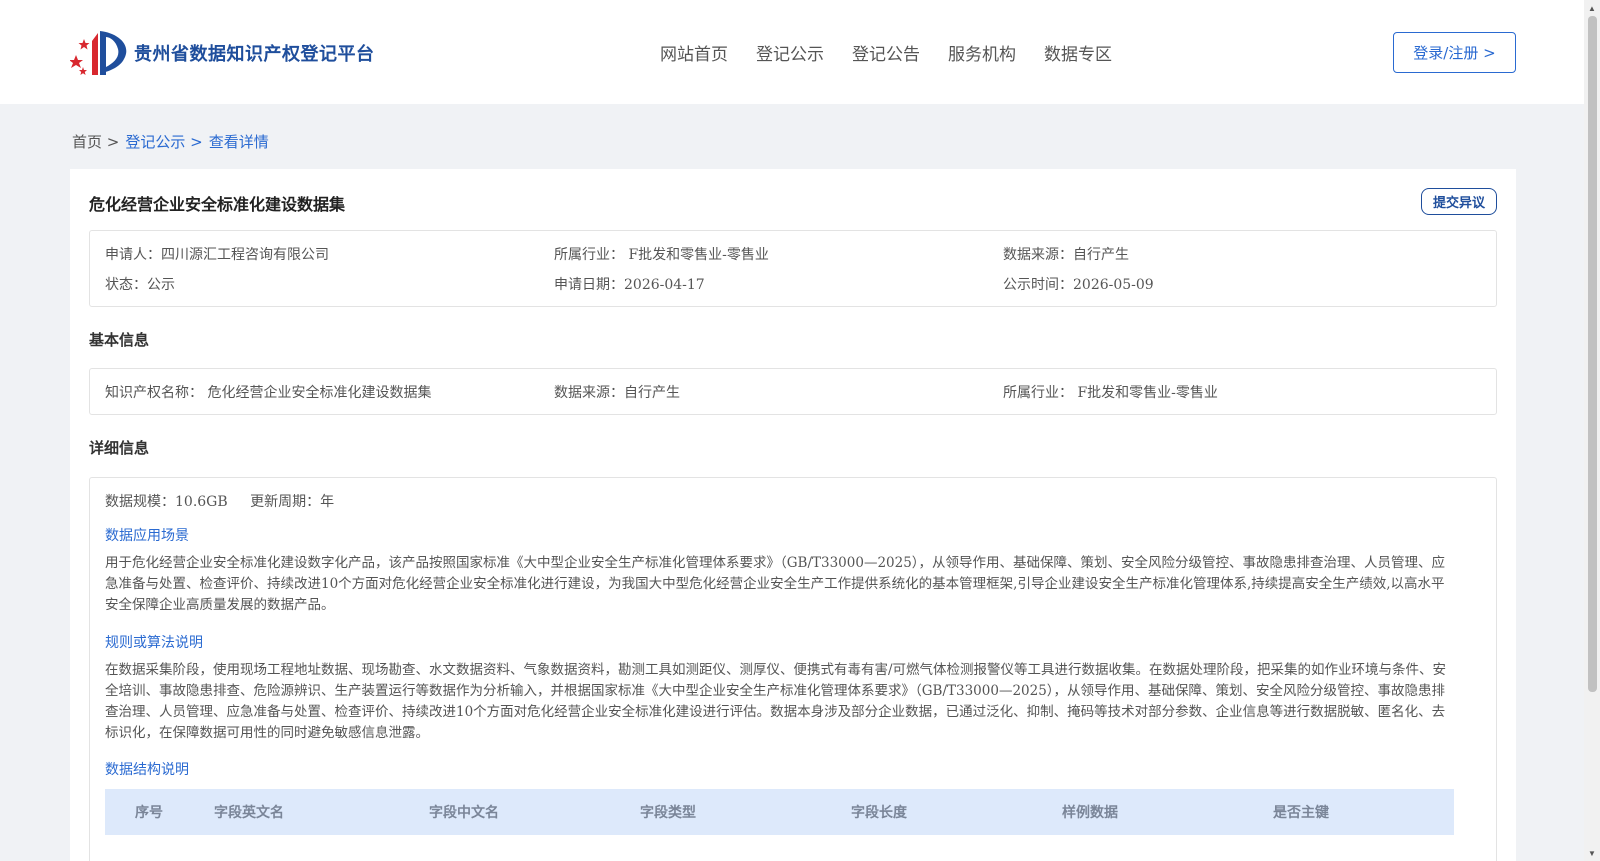 This screenshot has width=1600, height=861. I want to click on industry-value: 所属行业： F批发和零售业-零售业, so click(661, 255).